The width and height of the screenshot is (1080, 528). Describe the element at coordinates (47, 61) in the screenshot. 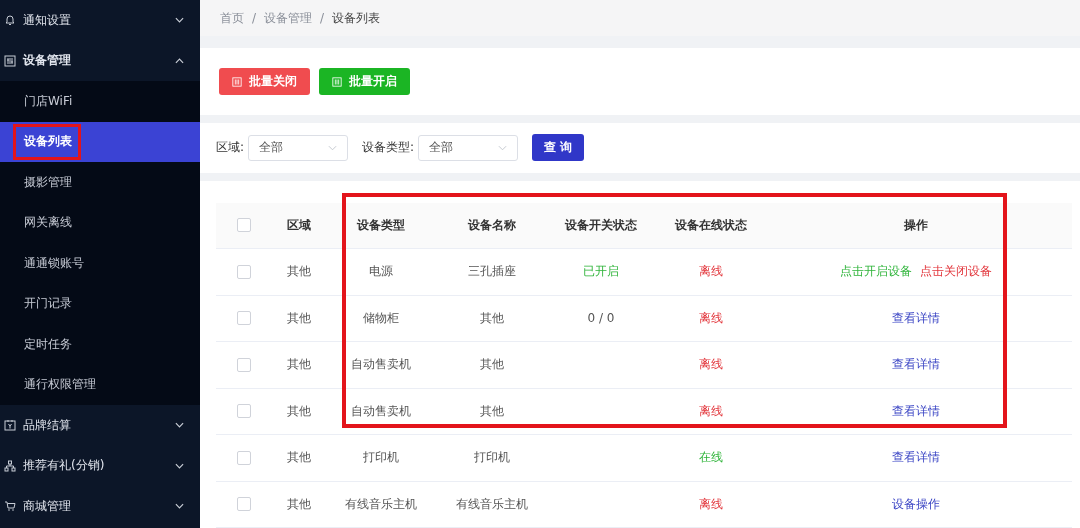

I see `menu-group-label: 设备管理` at that location.